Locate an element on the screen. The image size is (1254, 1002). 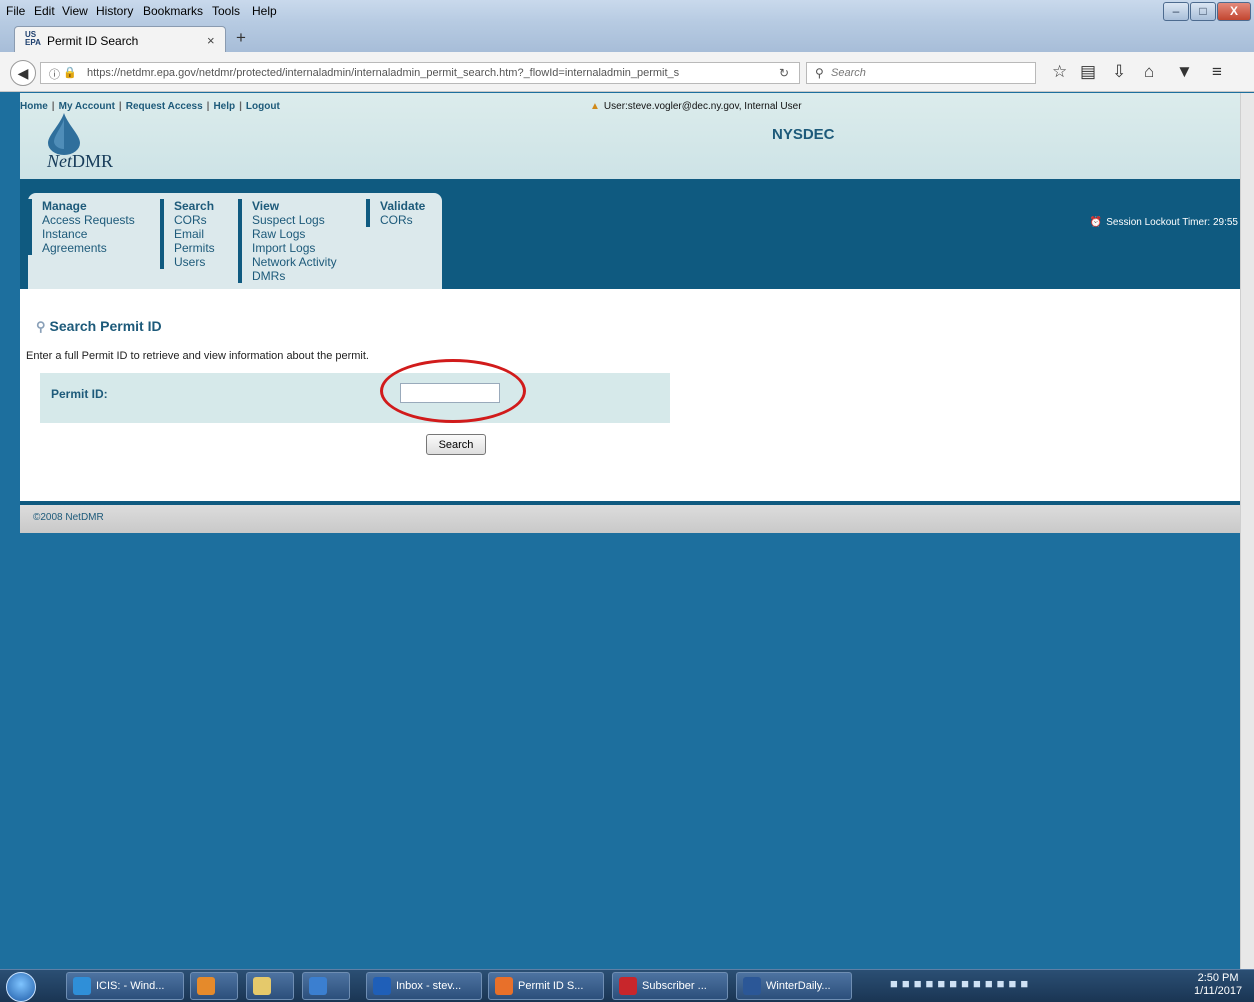
nav-item-dmrs: DMRs is located at coordinates (294, 276).